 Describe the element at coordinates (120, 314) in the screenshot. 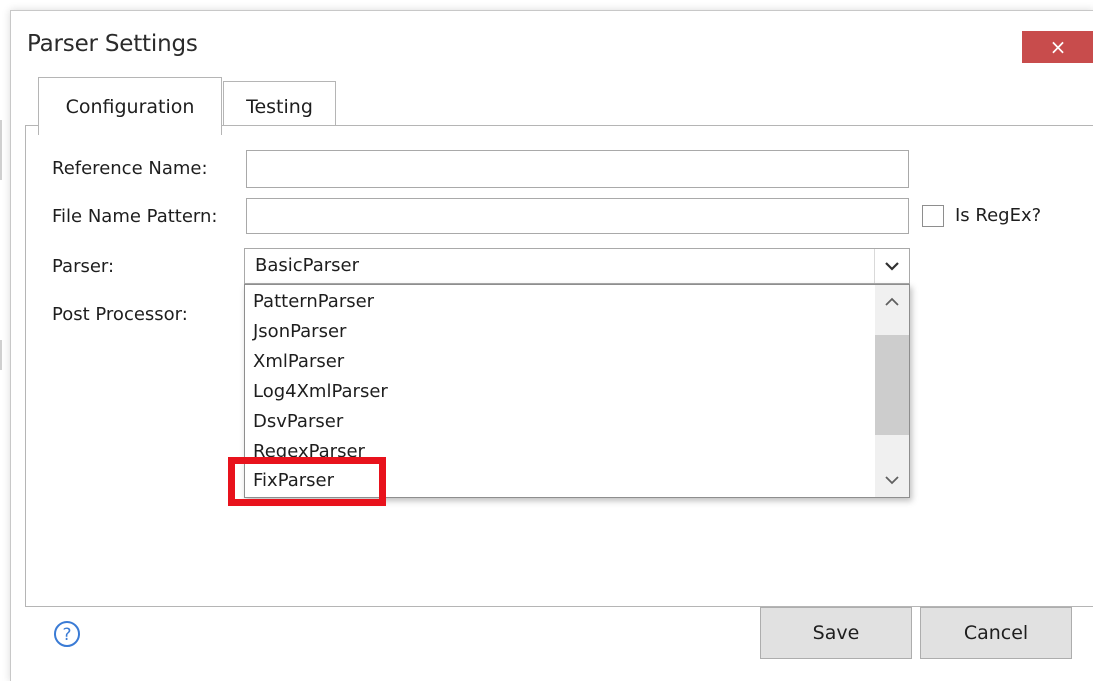

I see `post-processor-label: Post Processor:` at that location.